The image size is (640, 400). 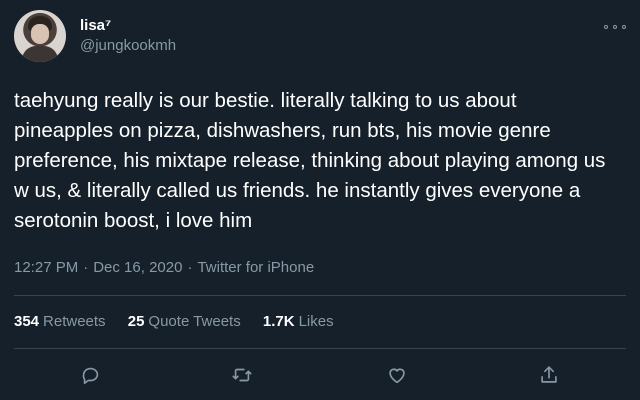 What do you see at coordinates (194, 321) in the screenshot?
I see `quote-tweets-label: Quote Tweets` at bounding box center [194, 321].